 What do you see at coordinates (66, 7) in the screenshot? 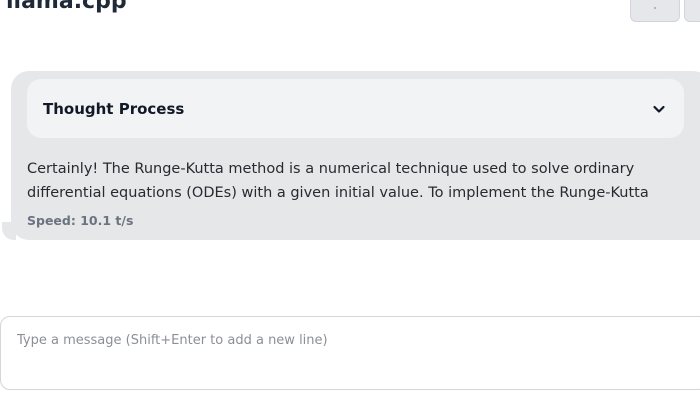
I see `app-title: llama.cpp` at bounding box center [66, 7].